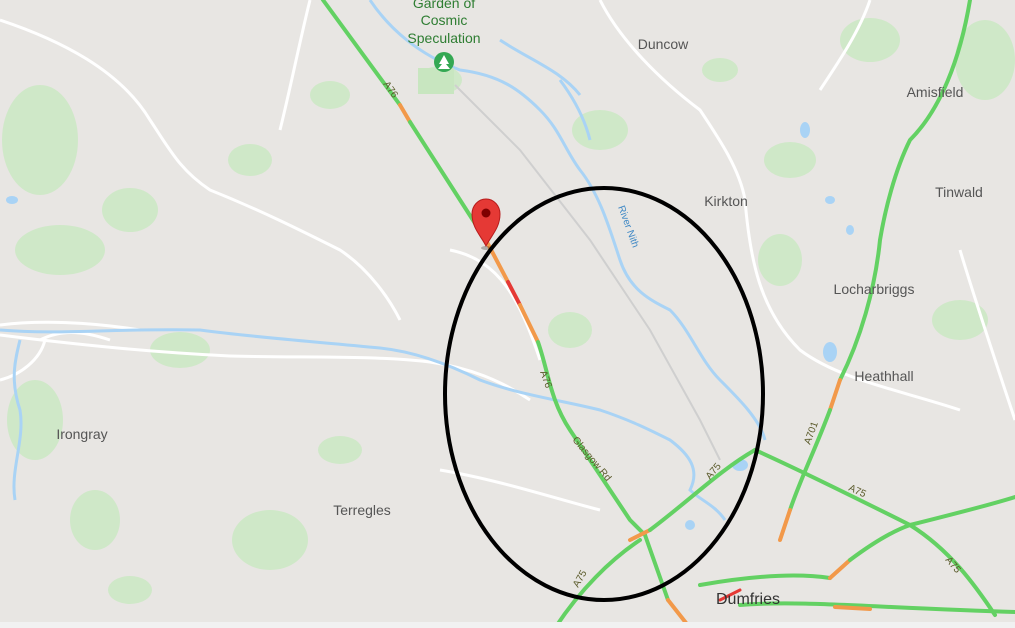  I want to click on place-label-tinwald: Tinwald, so click(959, 192).